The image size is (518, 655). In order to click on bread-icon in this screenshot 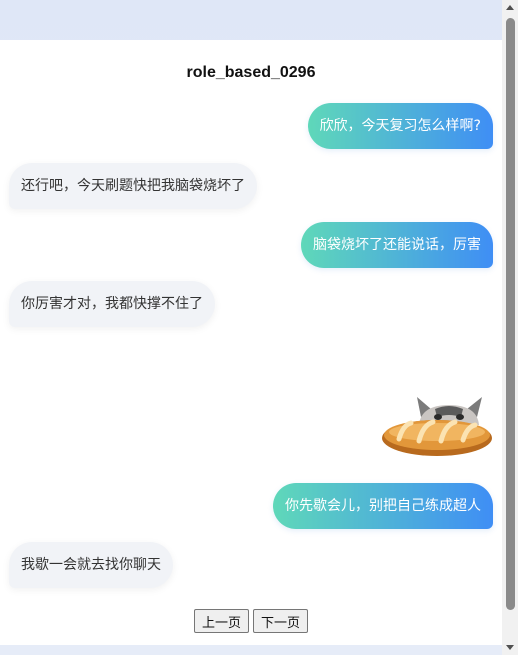, I will do `click(437, 437)`.